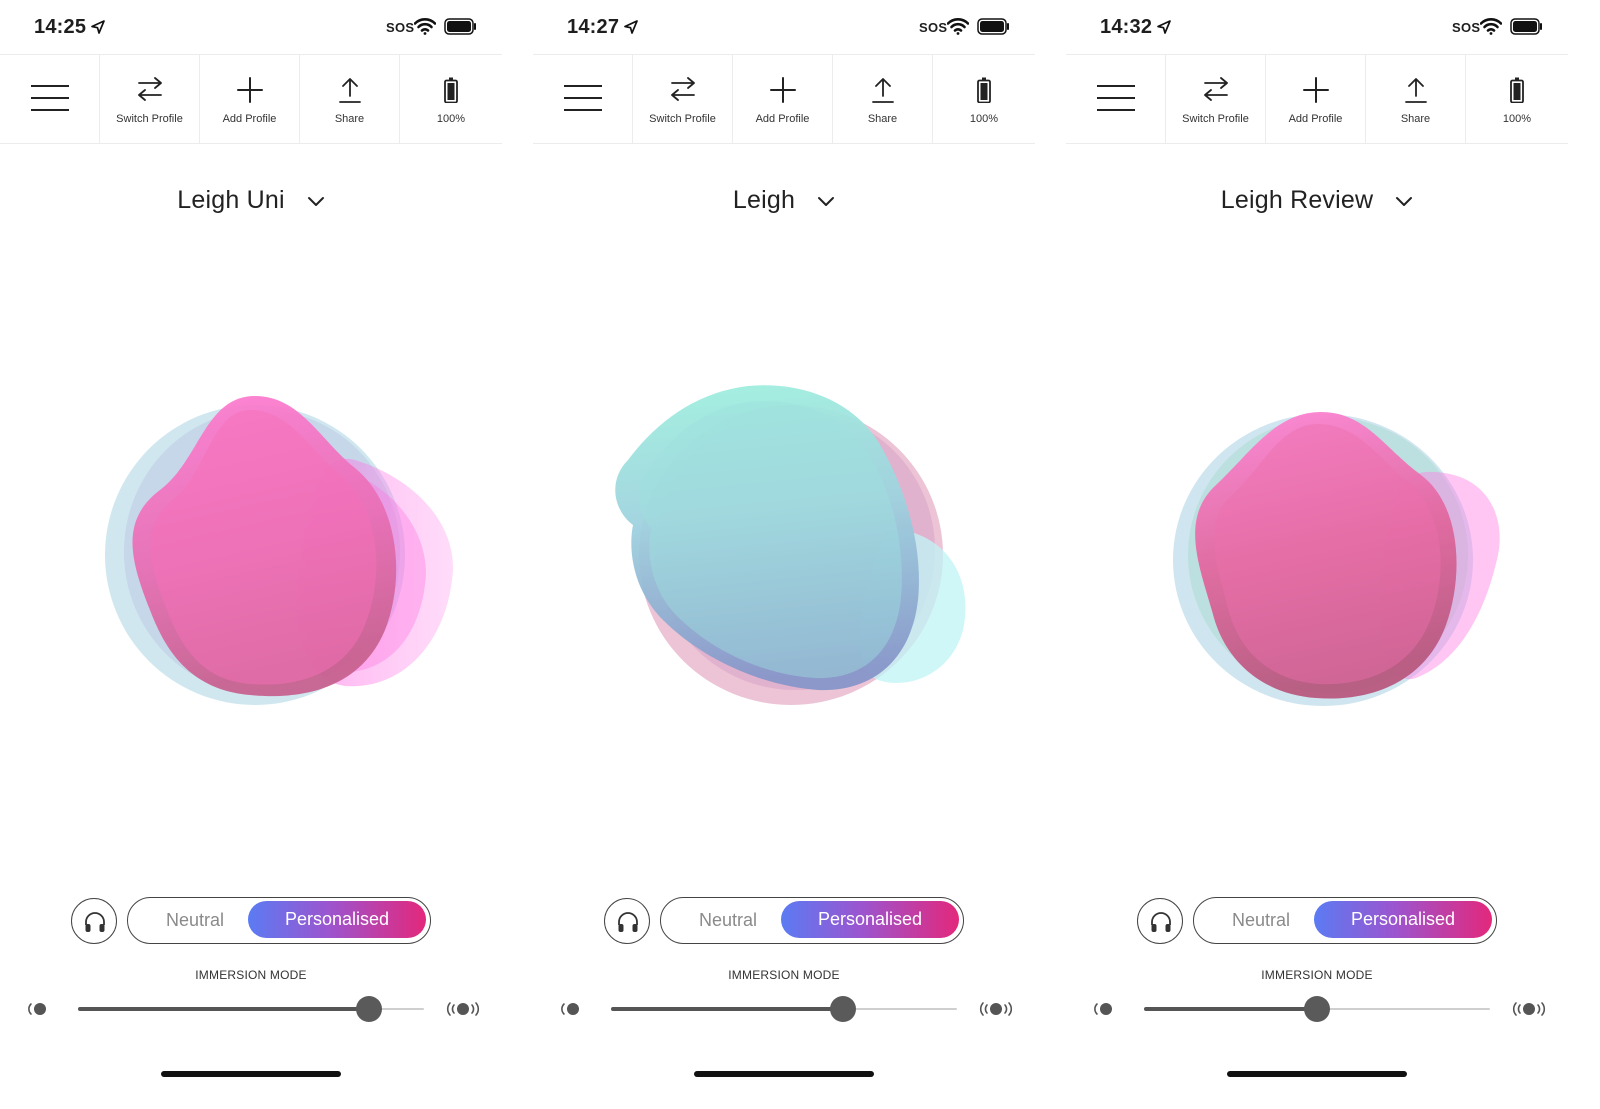 The height and width of the screenshot is (1109, 1600). I want to click on status-time: 14:32, so click(1126, 27).